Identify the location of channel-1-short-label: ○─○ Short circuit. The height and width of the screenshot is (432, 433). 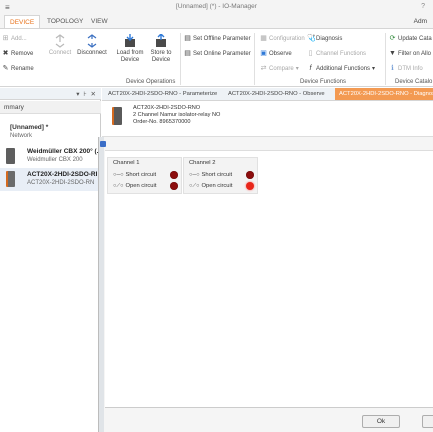
(135, 175).